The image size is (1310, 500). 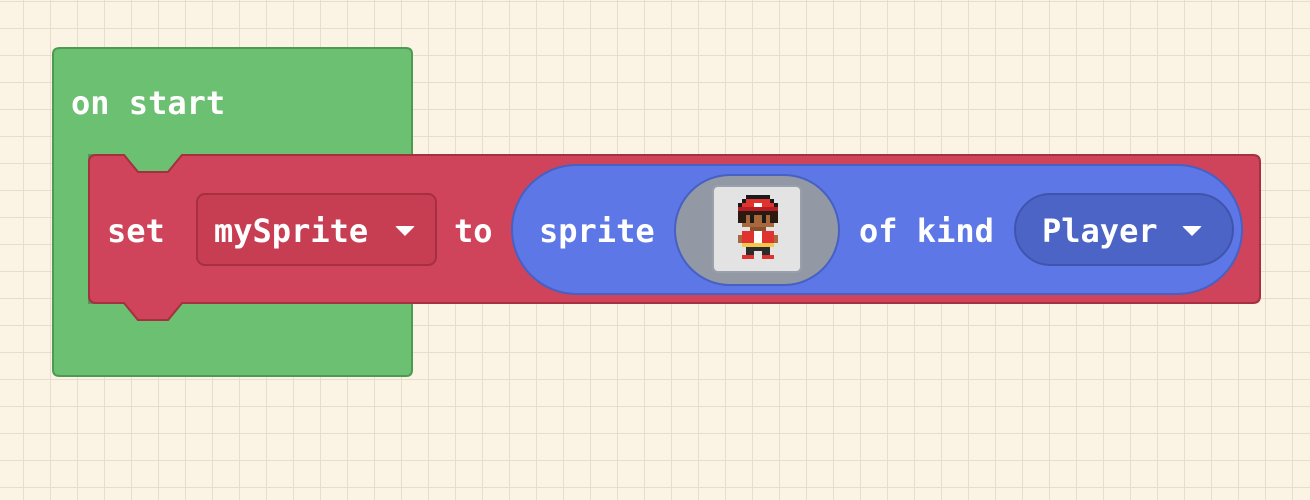 I want to click on on-start-label: on start, so click(x=148, y=103).